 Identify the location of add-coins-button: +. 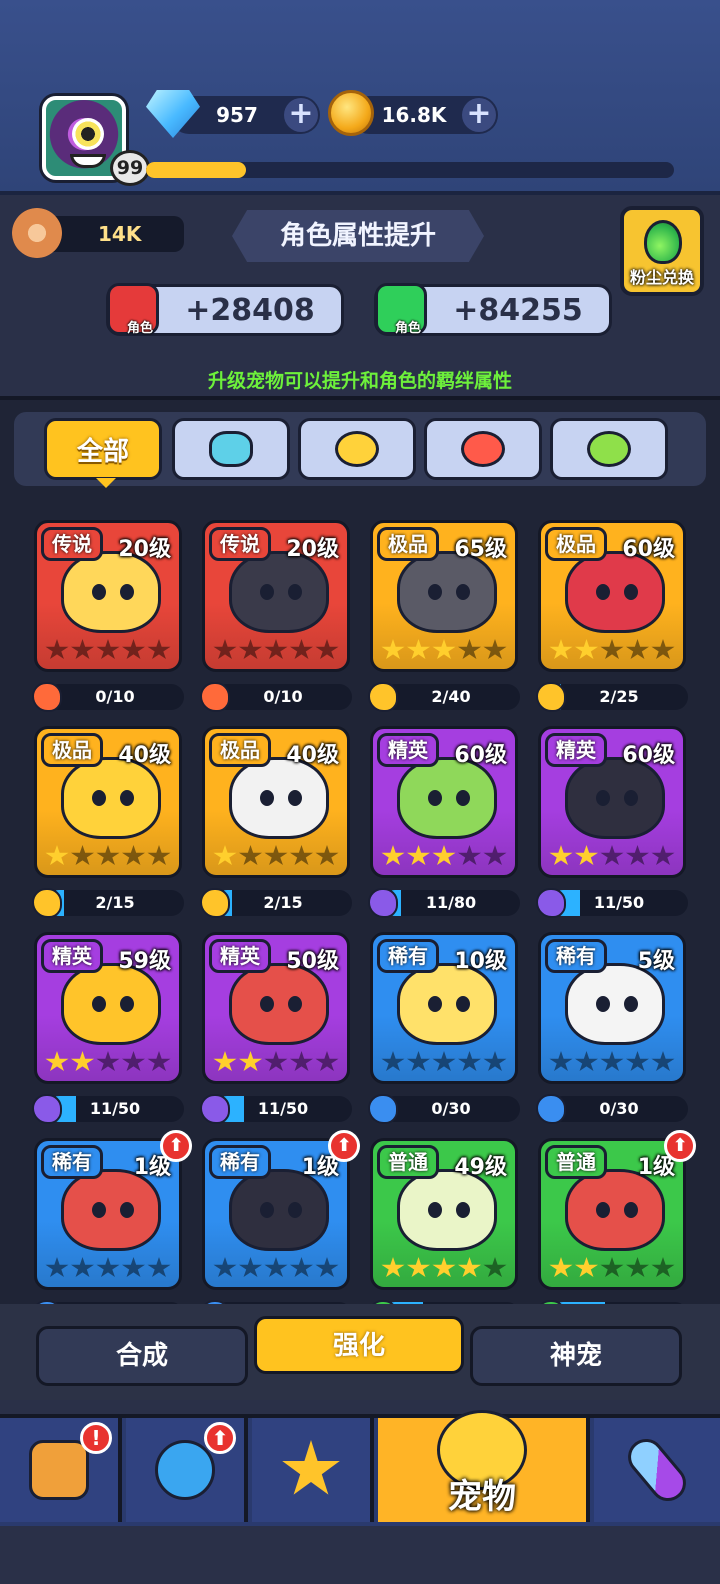
(479, 115).